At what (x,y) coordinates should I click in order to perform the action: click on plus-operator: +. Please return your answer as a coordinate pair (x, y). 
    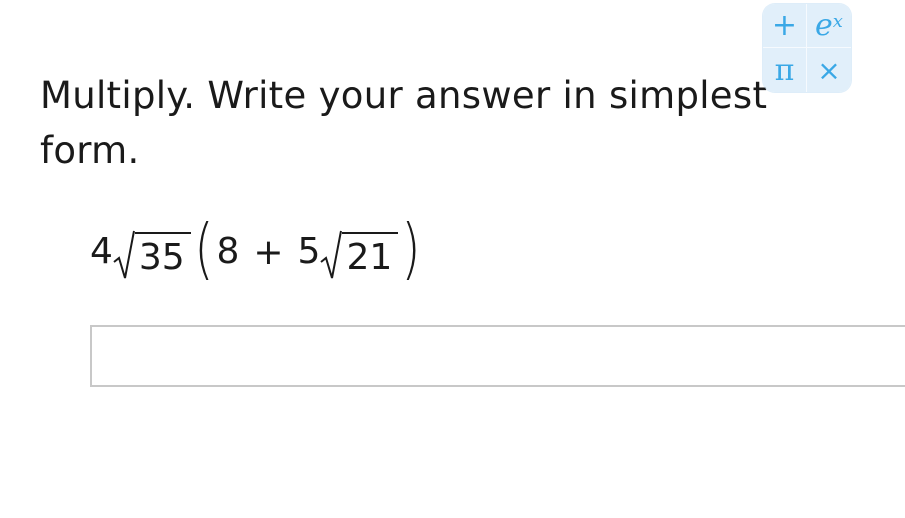
    Looking at the image, I should click on (268, 252).